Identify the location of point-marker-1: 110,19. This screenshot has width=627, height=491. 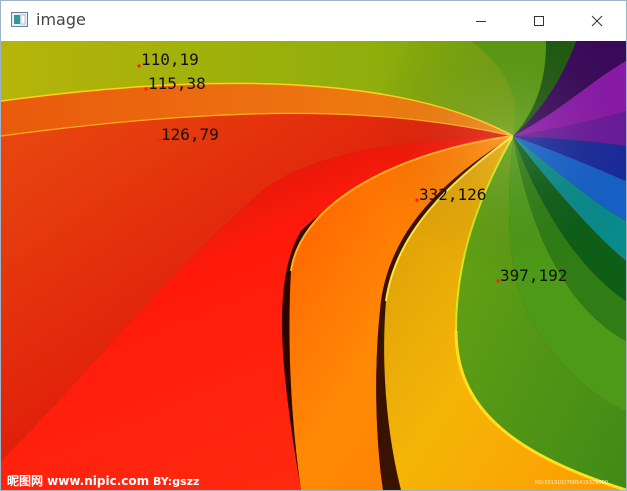
(168, 59).